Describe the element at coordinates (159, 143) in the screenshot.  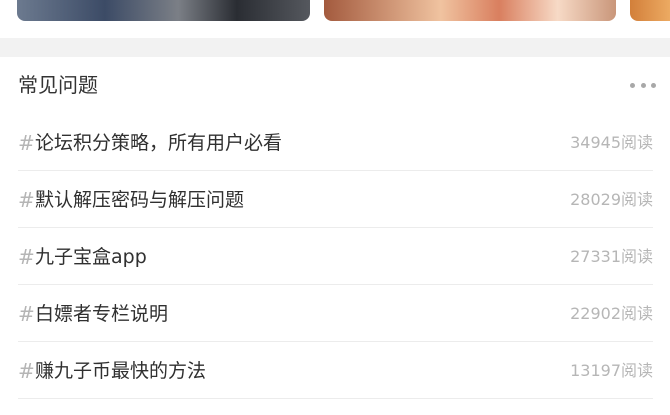
I see `faq-item-label: 论坛积分策略，所有用户必看` at that location.